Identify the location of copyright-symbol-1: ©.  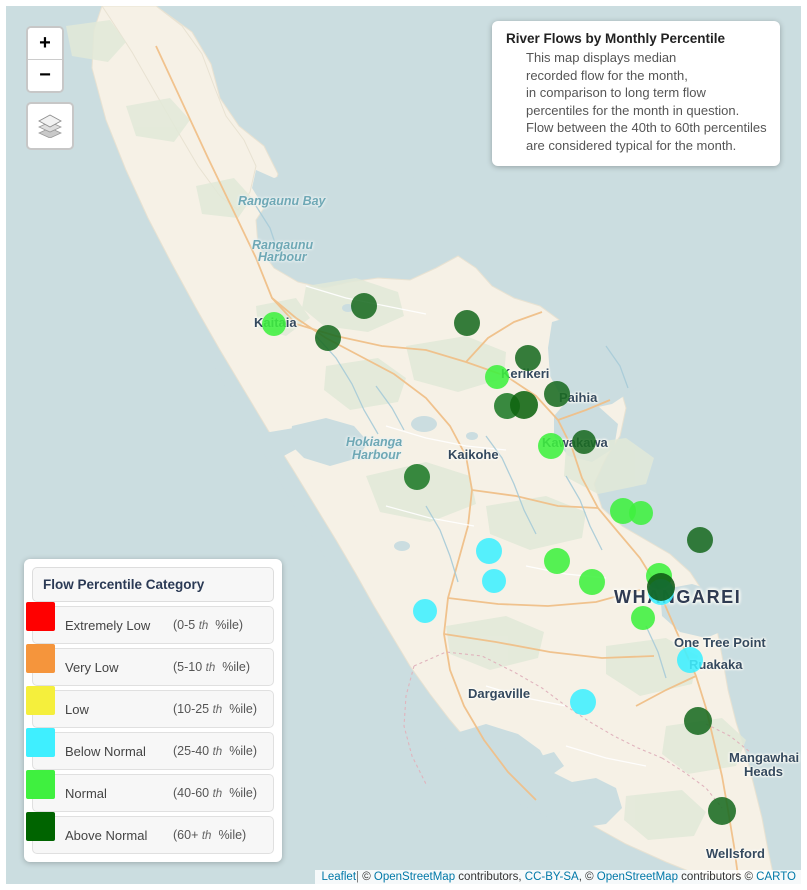
(366, 877).